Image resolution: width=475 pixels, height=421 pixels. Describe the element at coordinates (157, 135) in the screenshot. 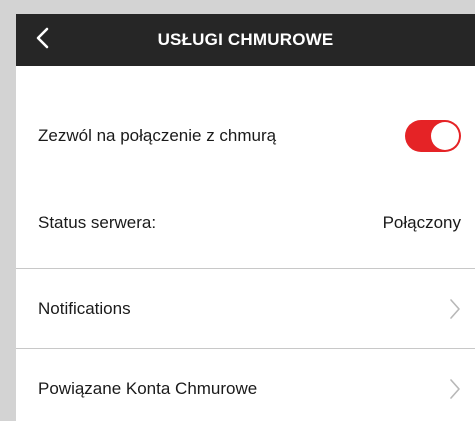

I see `cloud-connection-label: Zezwól na połączenie z chmurą` at that location.